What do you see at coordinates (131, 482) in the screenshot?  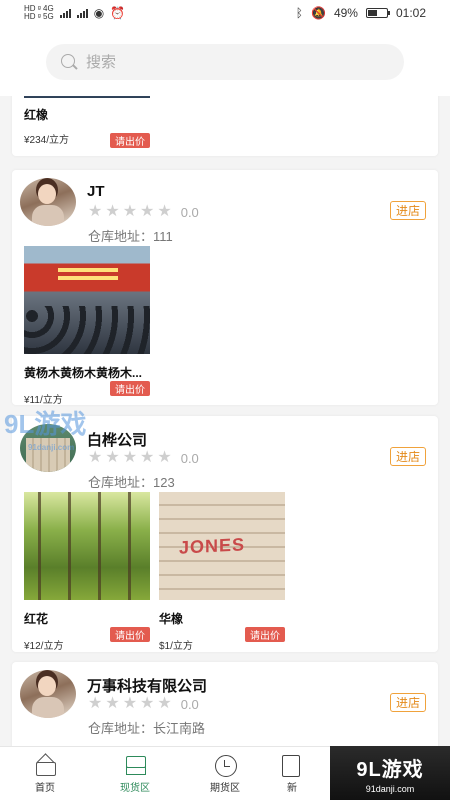 I see `warehouse-address: 仓库地址：123` at bounding box center [131, 482].